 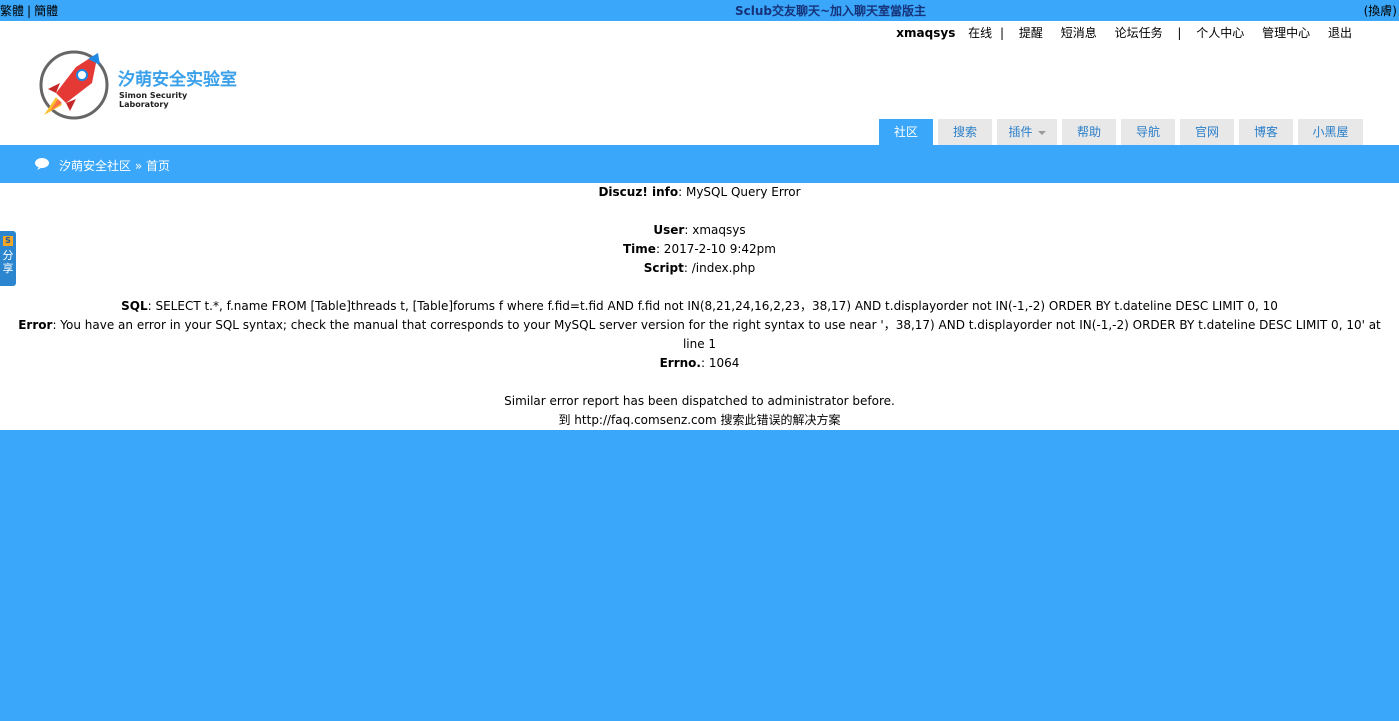 I want to click on error-errno-line: Errno.: 1064, so click(x=699, y=363).